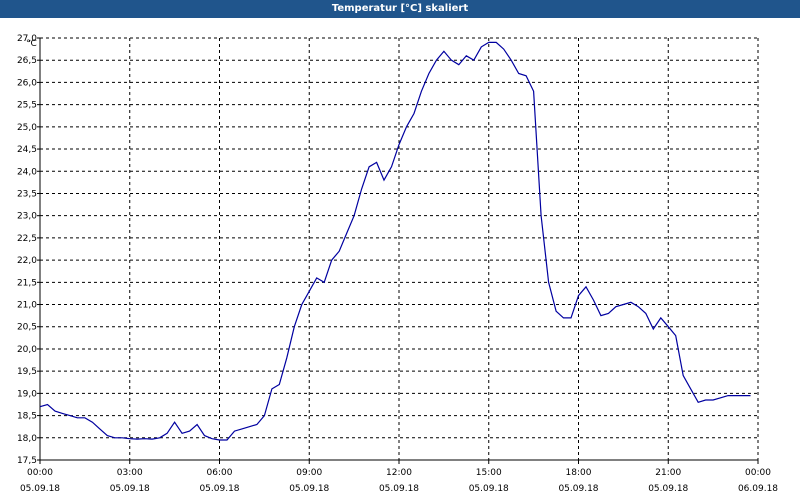 This screenshot has height=500, width=800. I want to click on x-tick-time: 03:00, so click(130, 473).